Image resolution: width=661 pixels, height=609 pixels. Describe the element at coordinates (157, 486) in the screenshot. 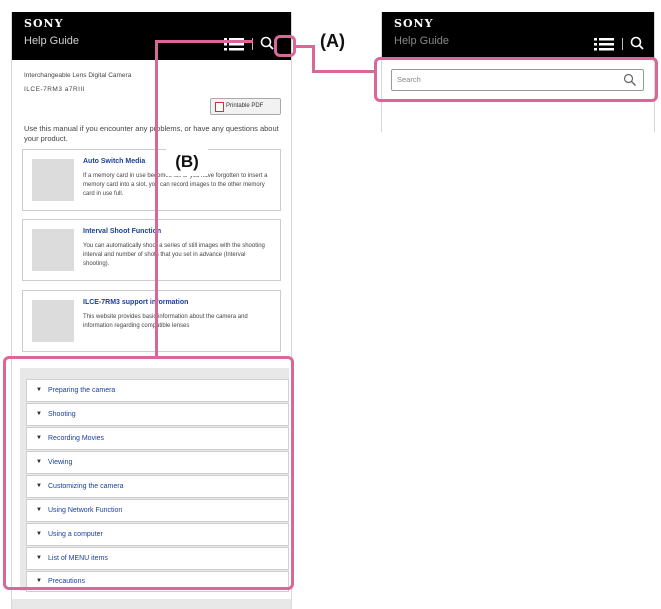

I see `toc-item: ▼ Customizing the camera` at that location.